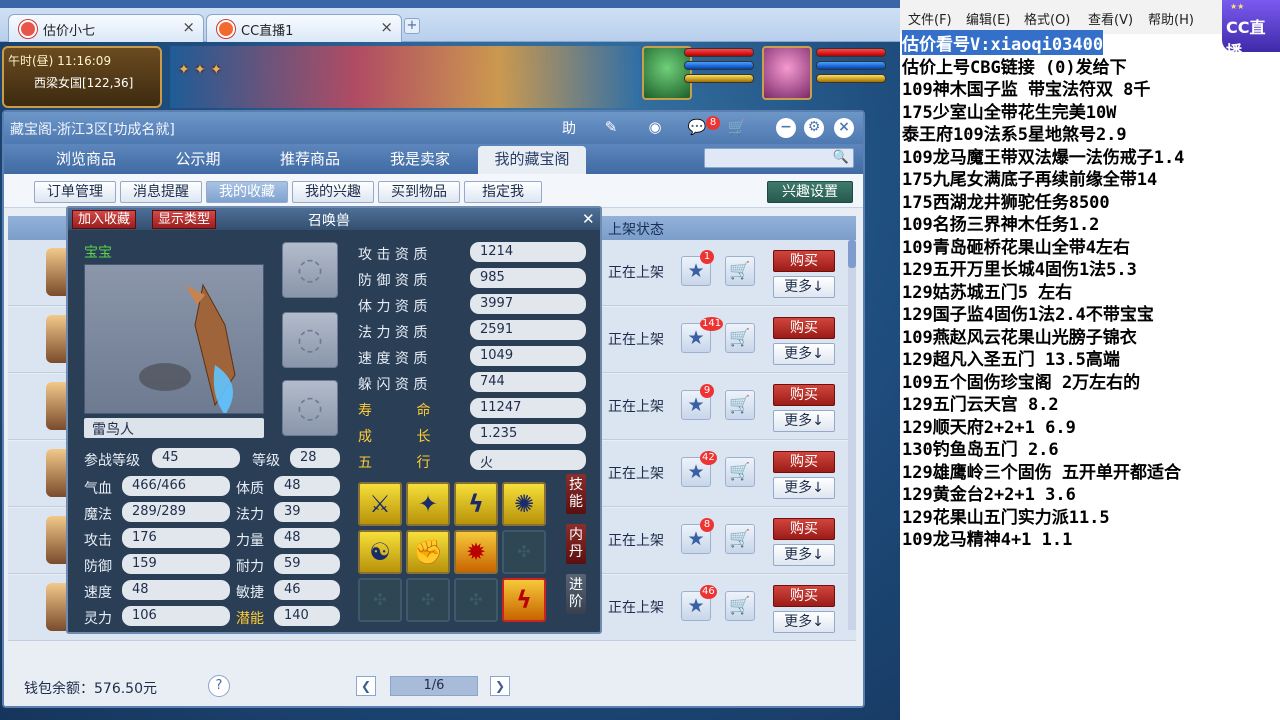  What do you see at coordinates (524, 600) in the screenshot?
I see `thunder-skill-icon: ϟ` at bounding box center [524, 600].